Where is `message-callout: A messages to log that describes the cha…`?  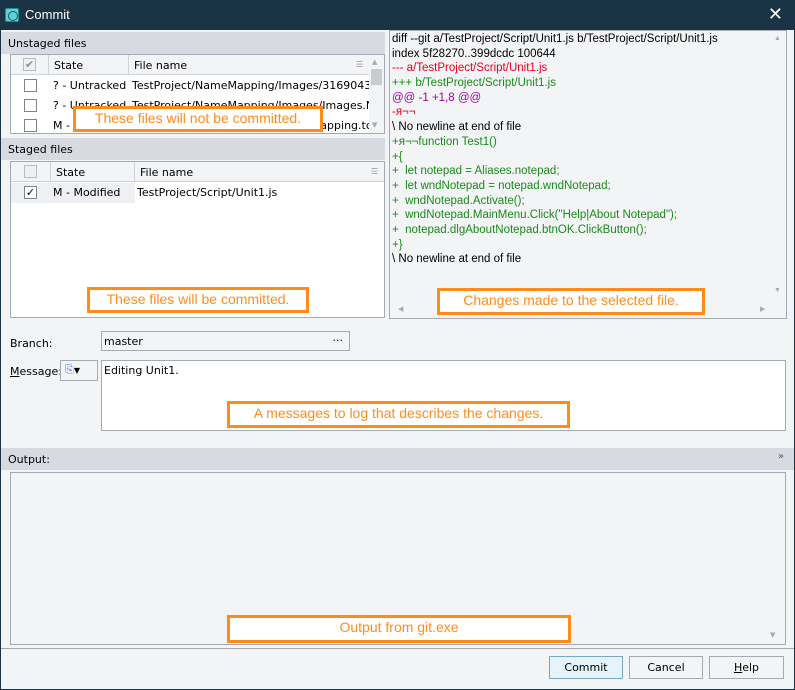
message-callout: A messages to log that describes the cha… is located at coordinates (398, 414).